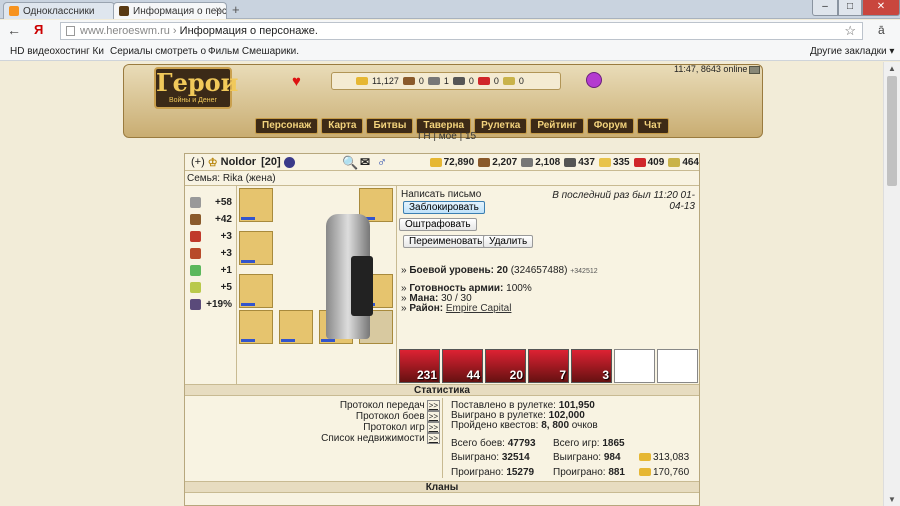 The image size is (900, 506). What do you see at coordinates (397, 416) in the screenshot?
I see `protocol-battles: Протокол боев >>` at bounding box center [397, 416].